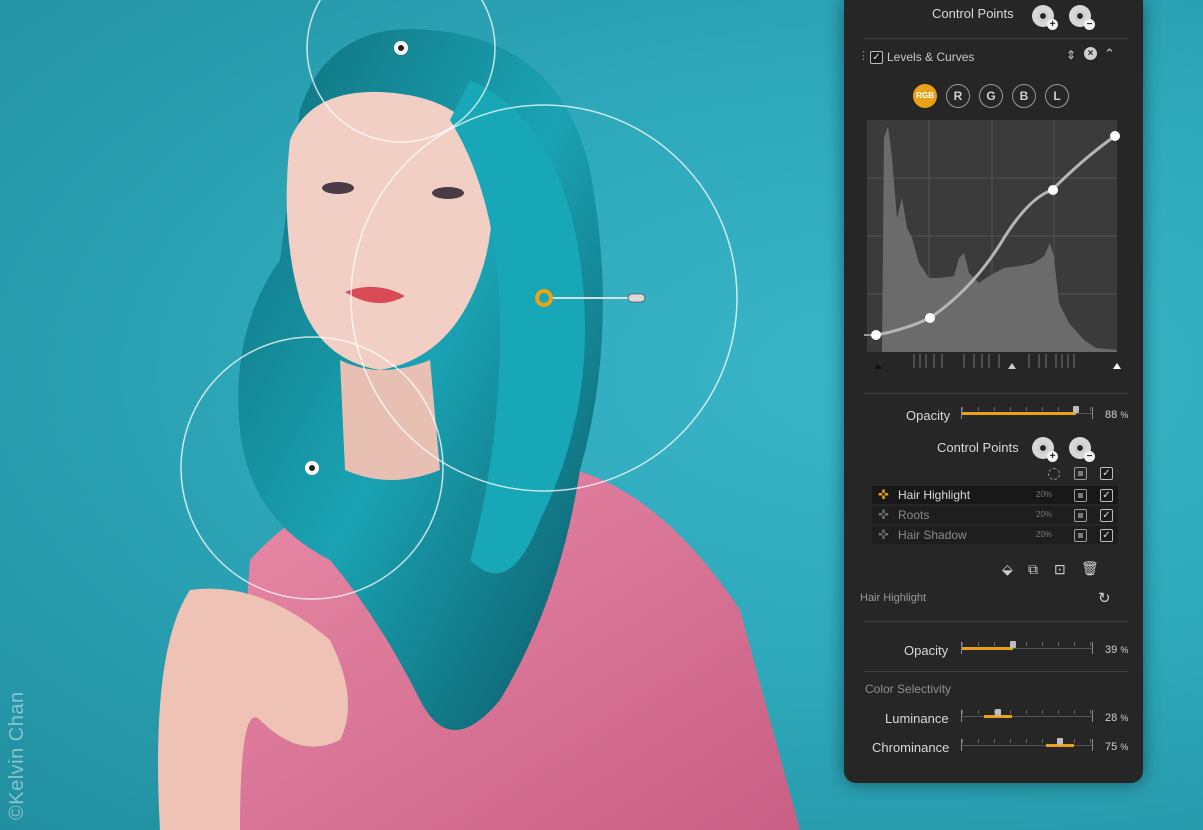 The image size is (1203, 830). I want to click on curve-point-white, so click(1115, 136).